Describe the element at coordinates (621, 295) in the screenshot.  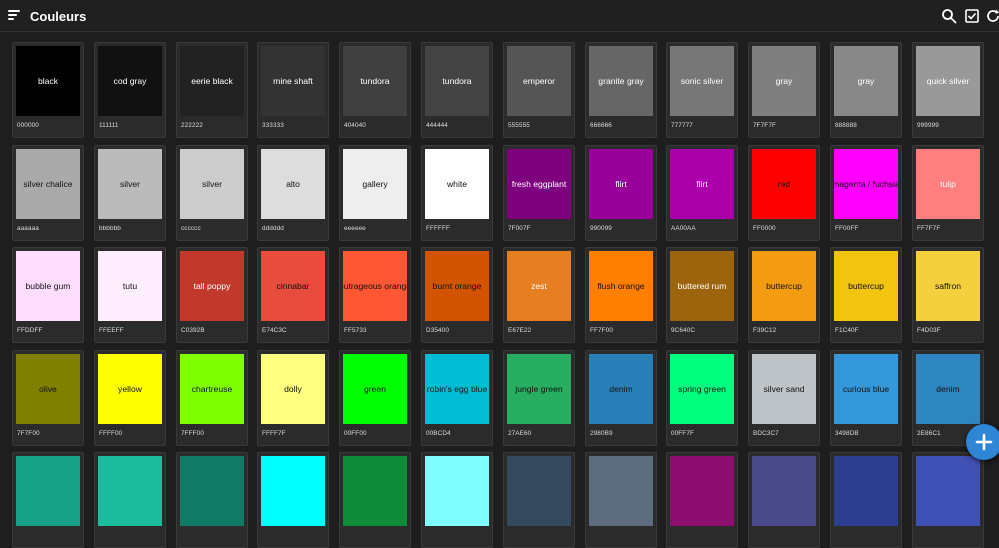
I see `color-card: flush orangeFF7F00` at that location.